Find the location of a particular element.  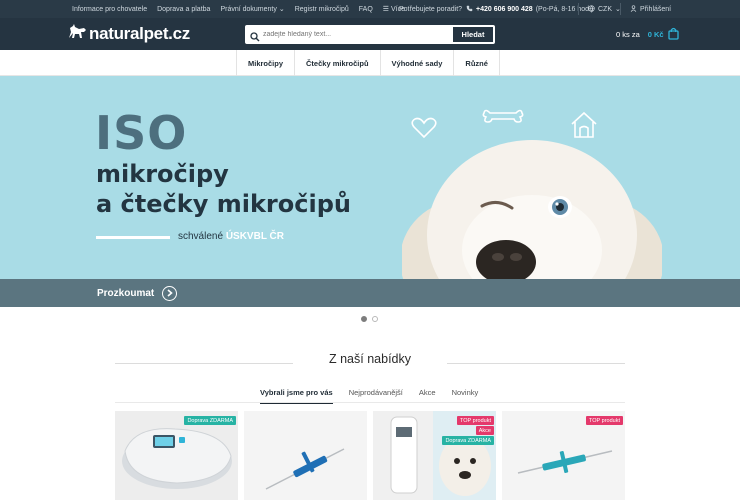

nav-item-misc: Různé is located at coordinates (476, 63).